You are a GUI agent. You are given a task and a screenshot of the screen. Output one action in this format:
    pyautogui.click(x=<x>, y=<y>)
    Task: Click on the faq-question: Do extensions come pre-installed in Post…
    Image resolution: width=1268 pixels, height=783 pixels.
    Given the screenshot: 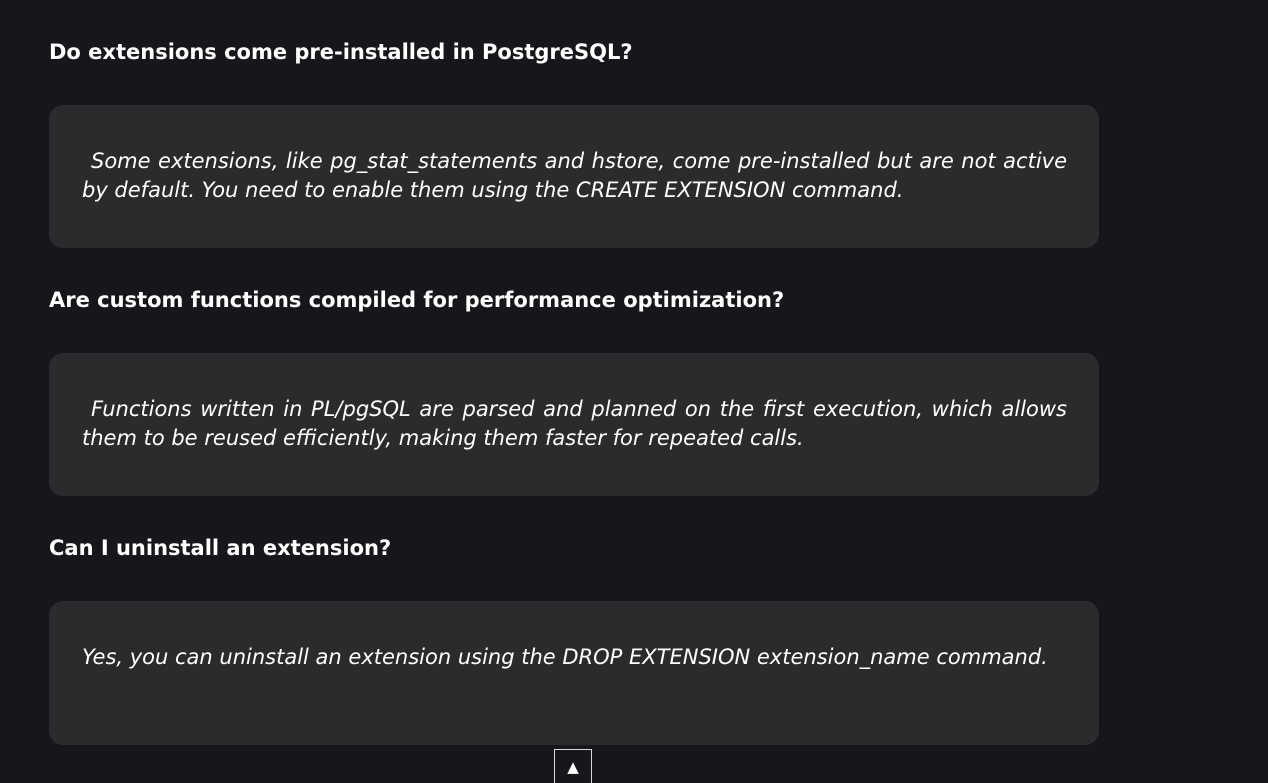 What is the action you would take?
    pyautogui.click(x=341, y=52)
    